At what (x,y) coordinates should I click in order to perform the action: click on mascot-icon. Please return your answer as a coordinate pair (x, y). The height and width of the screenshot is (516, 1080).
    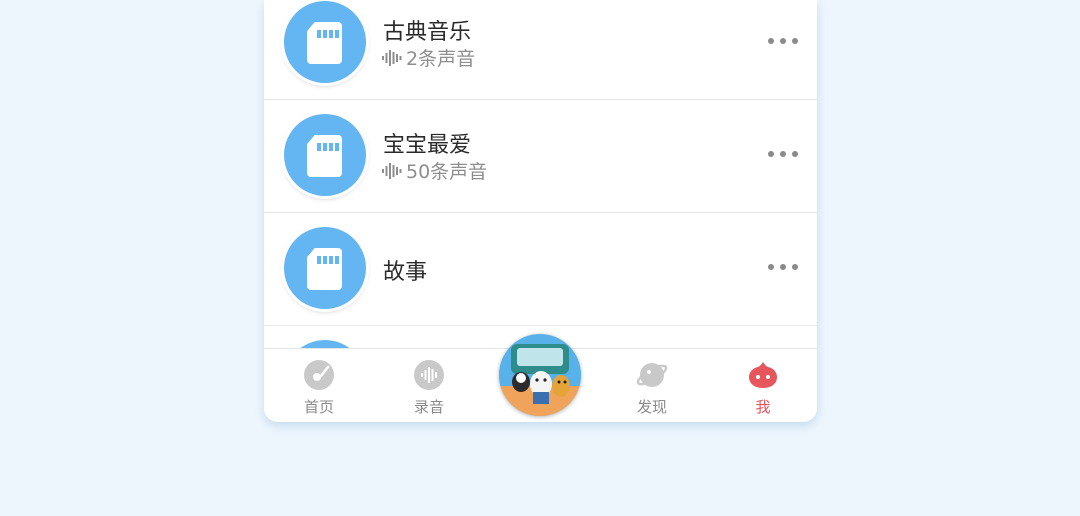
    Looking at the image, I should click on (763, 375).